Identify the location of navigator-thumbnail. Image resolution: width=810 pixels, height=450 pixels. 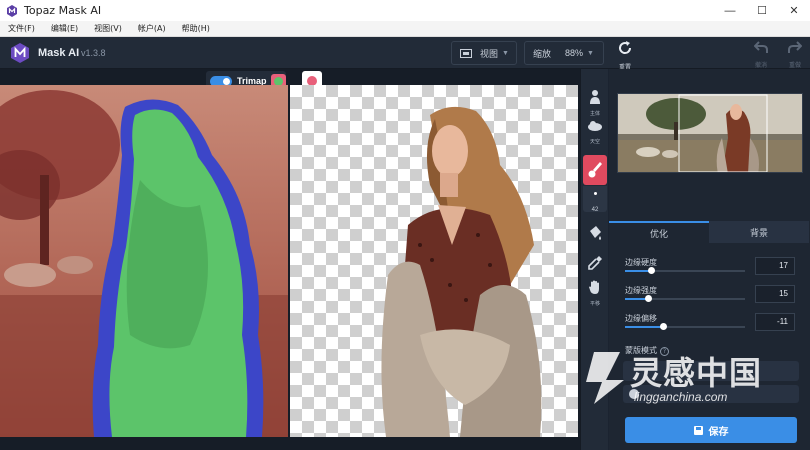
(710, 133).